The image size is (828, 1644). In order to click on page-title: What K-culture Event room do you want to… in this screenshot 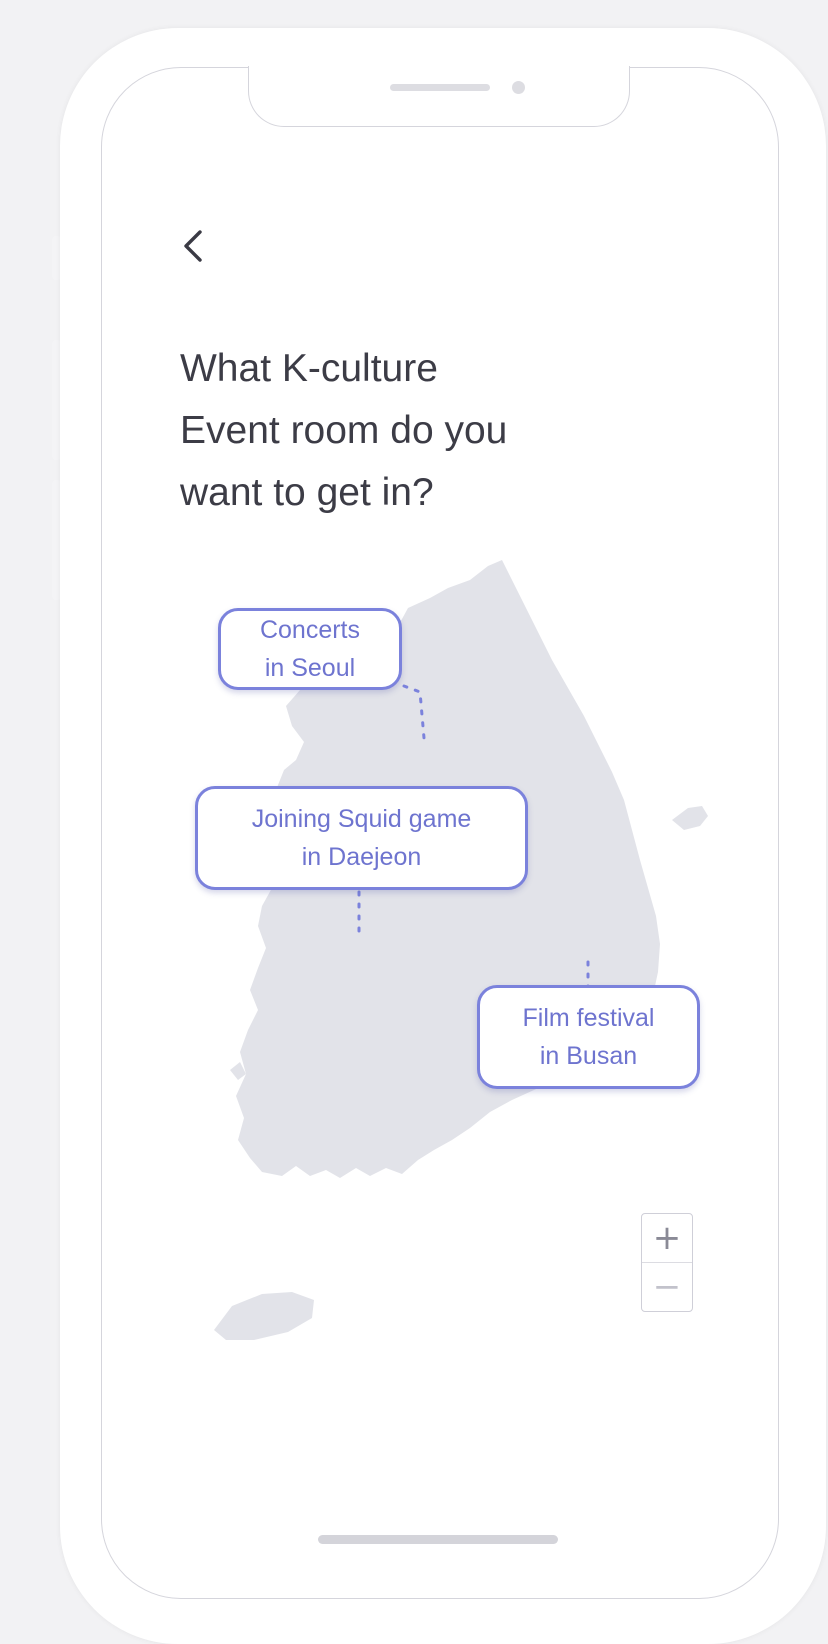, I will do `click(400, 431)`.